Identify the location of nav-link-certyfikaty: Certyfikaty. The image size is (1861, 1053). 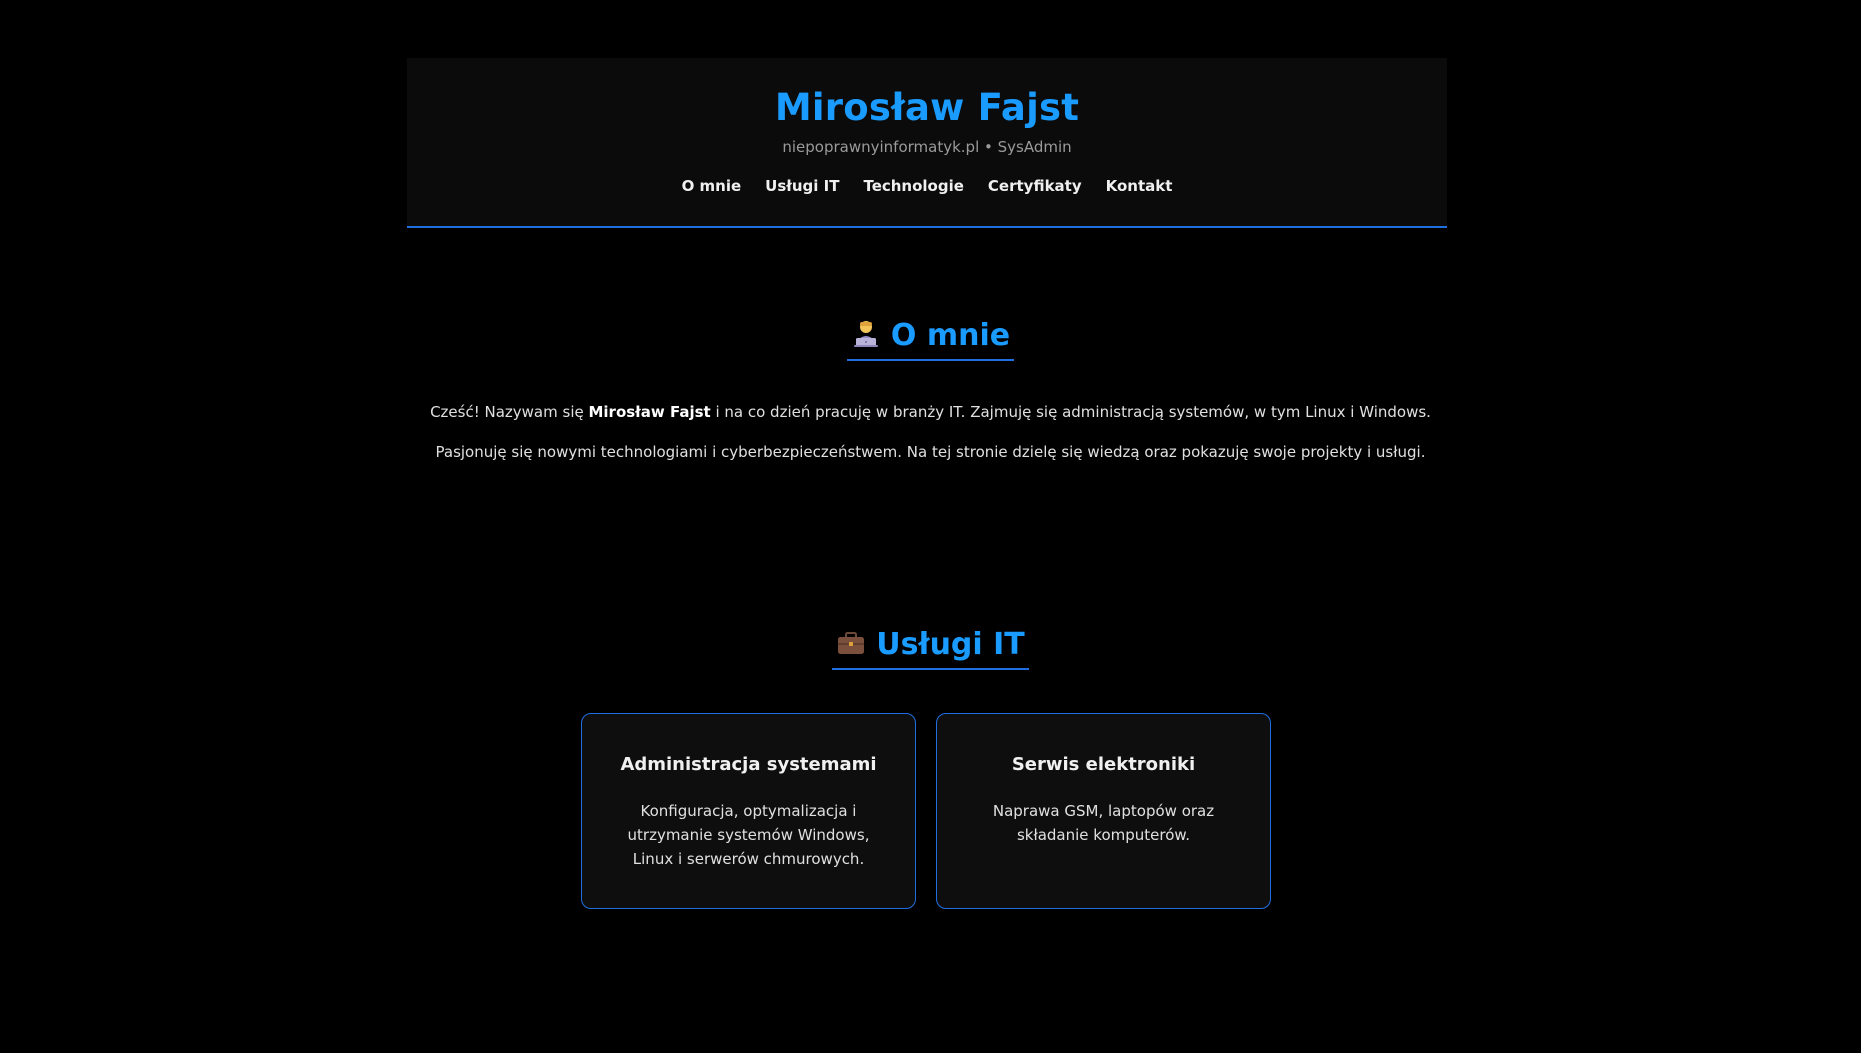
(1035, 186).